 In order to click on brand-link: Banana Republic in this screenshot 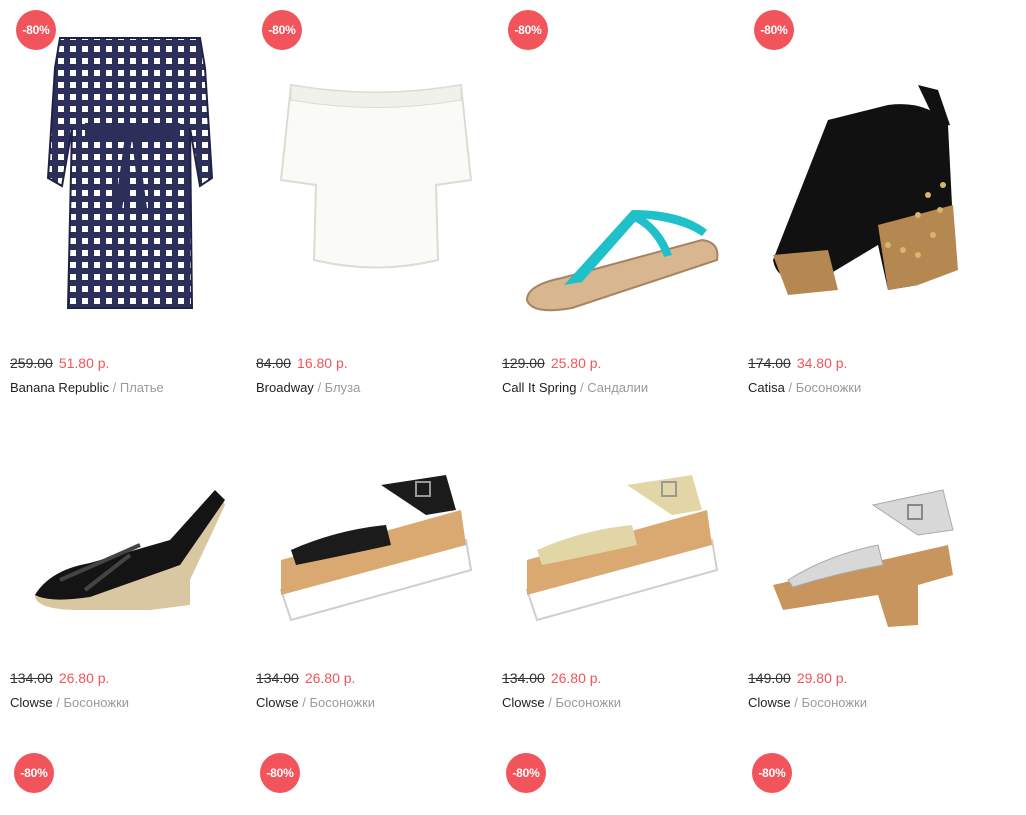, I will do `click(59, 387)`.